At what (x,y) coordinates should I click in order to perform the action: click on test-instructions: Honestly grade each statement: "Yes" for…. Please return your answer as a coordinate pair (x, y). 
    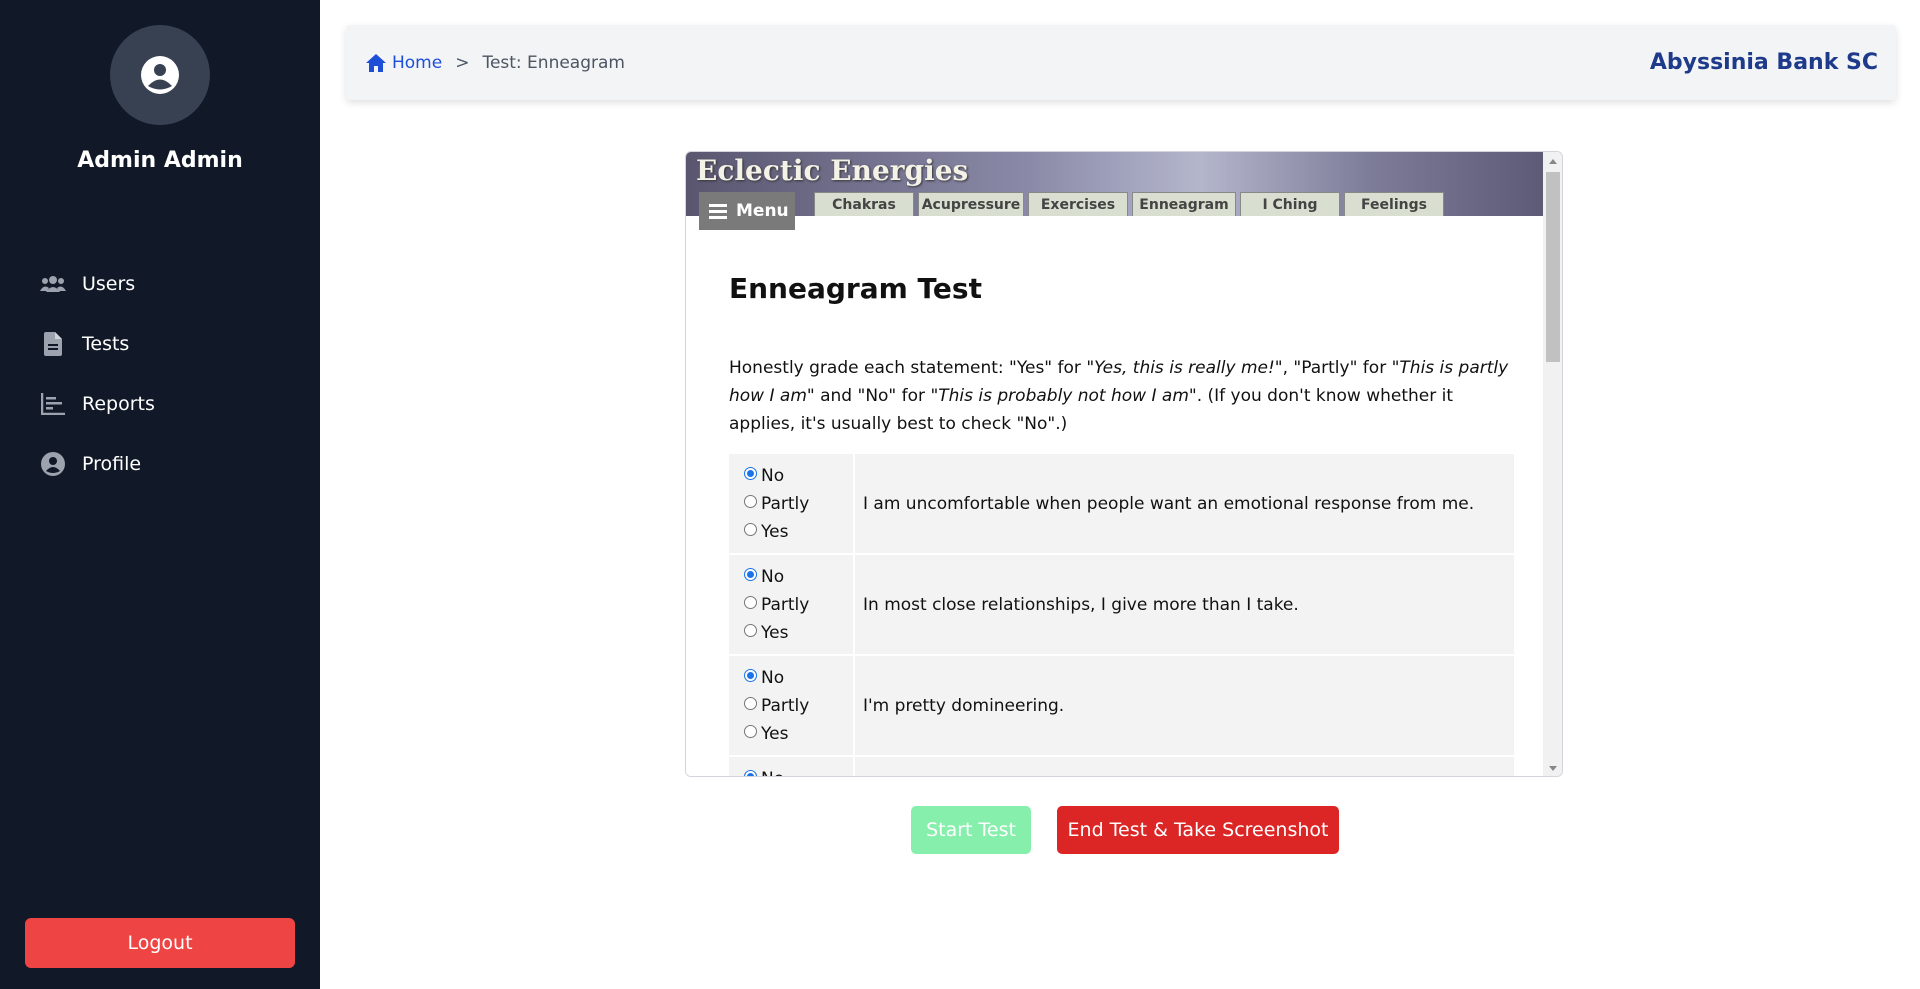
    Looking at the image, I should click on (1121, 396).